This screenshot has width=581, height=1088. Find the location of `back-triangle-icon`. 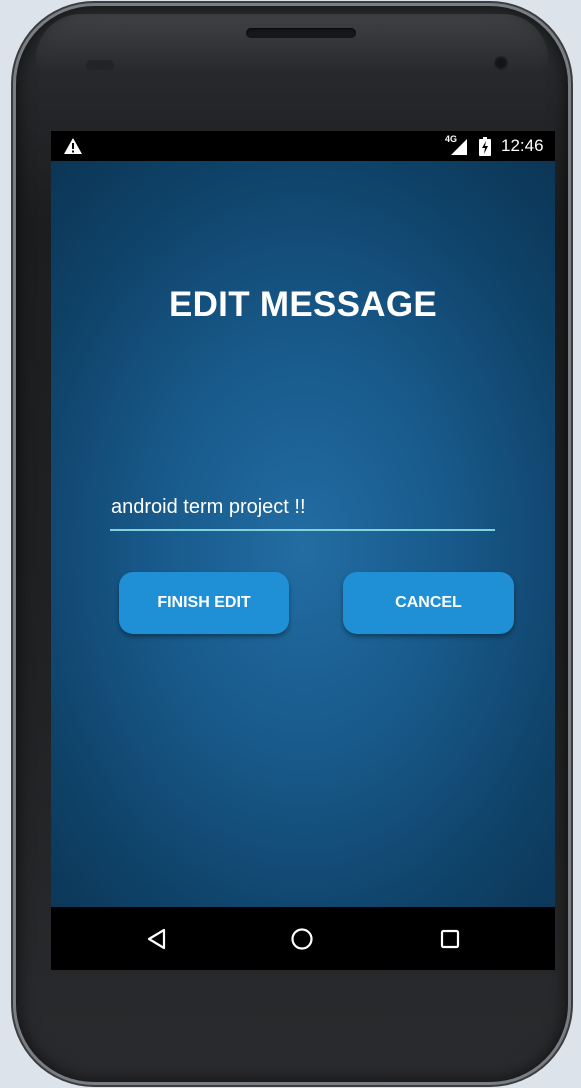

back-triangle-icon is located at coordinates (157, 939).